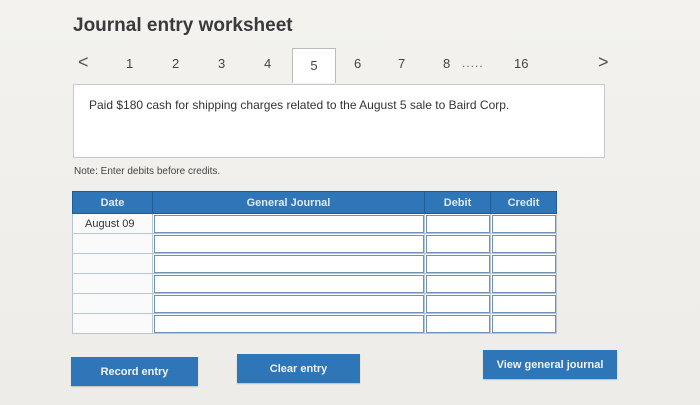 The height and width of the screenshot is (405, 700). I want to click on column-header-date: Date, so click(112, 202).